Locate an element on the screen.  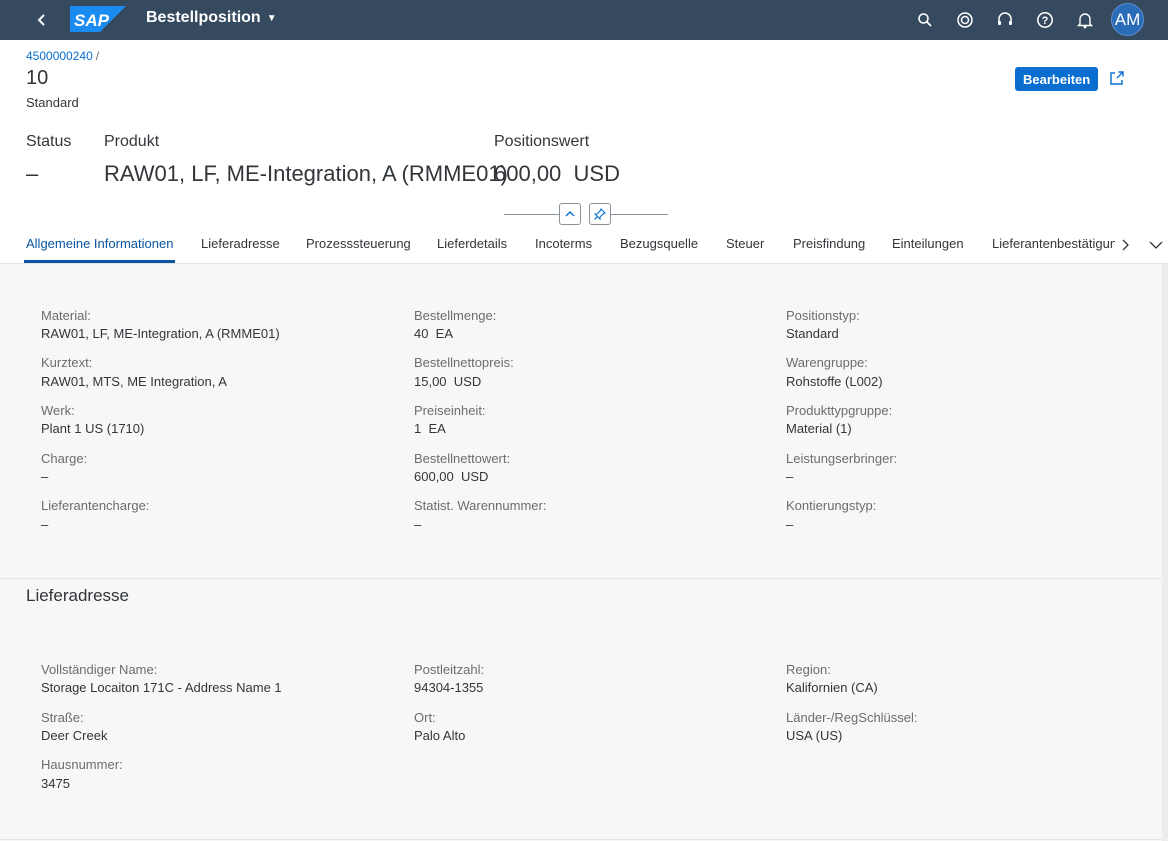
support-button is located at coordinates (1005, 20).